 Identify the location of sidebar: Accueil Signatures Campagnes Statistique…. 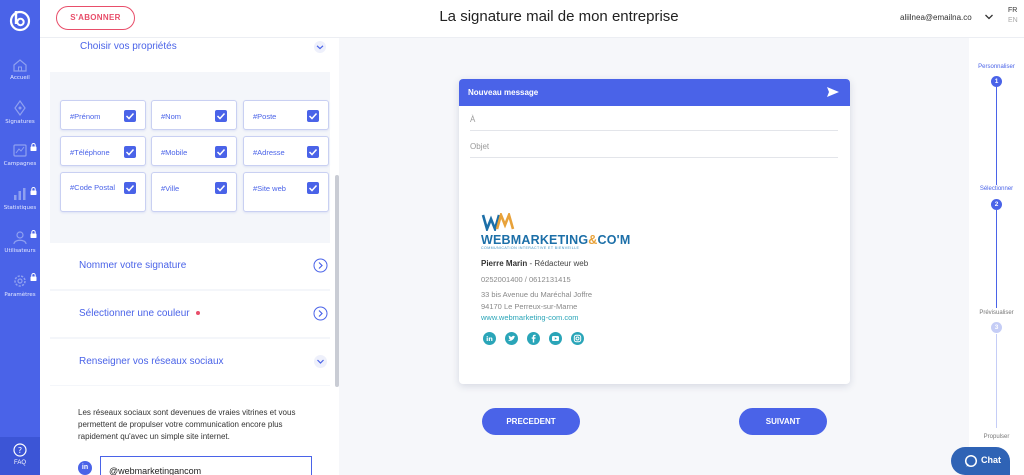
(20, 237).